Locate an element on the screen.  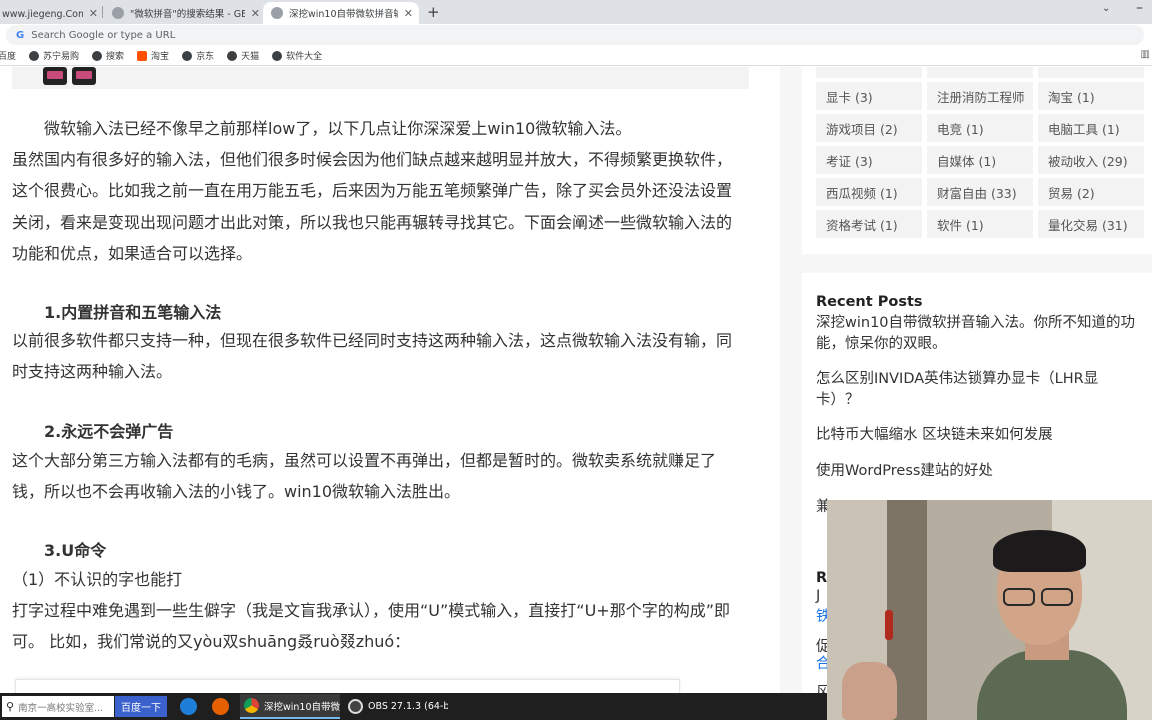
bookmark-baidu: 百度 is located at coordinates (8, 55).